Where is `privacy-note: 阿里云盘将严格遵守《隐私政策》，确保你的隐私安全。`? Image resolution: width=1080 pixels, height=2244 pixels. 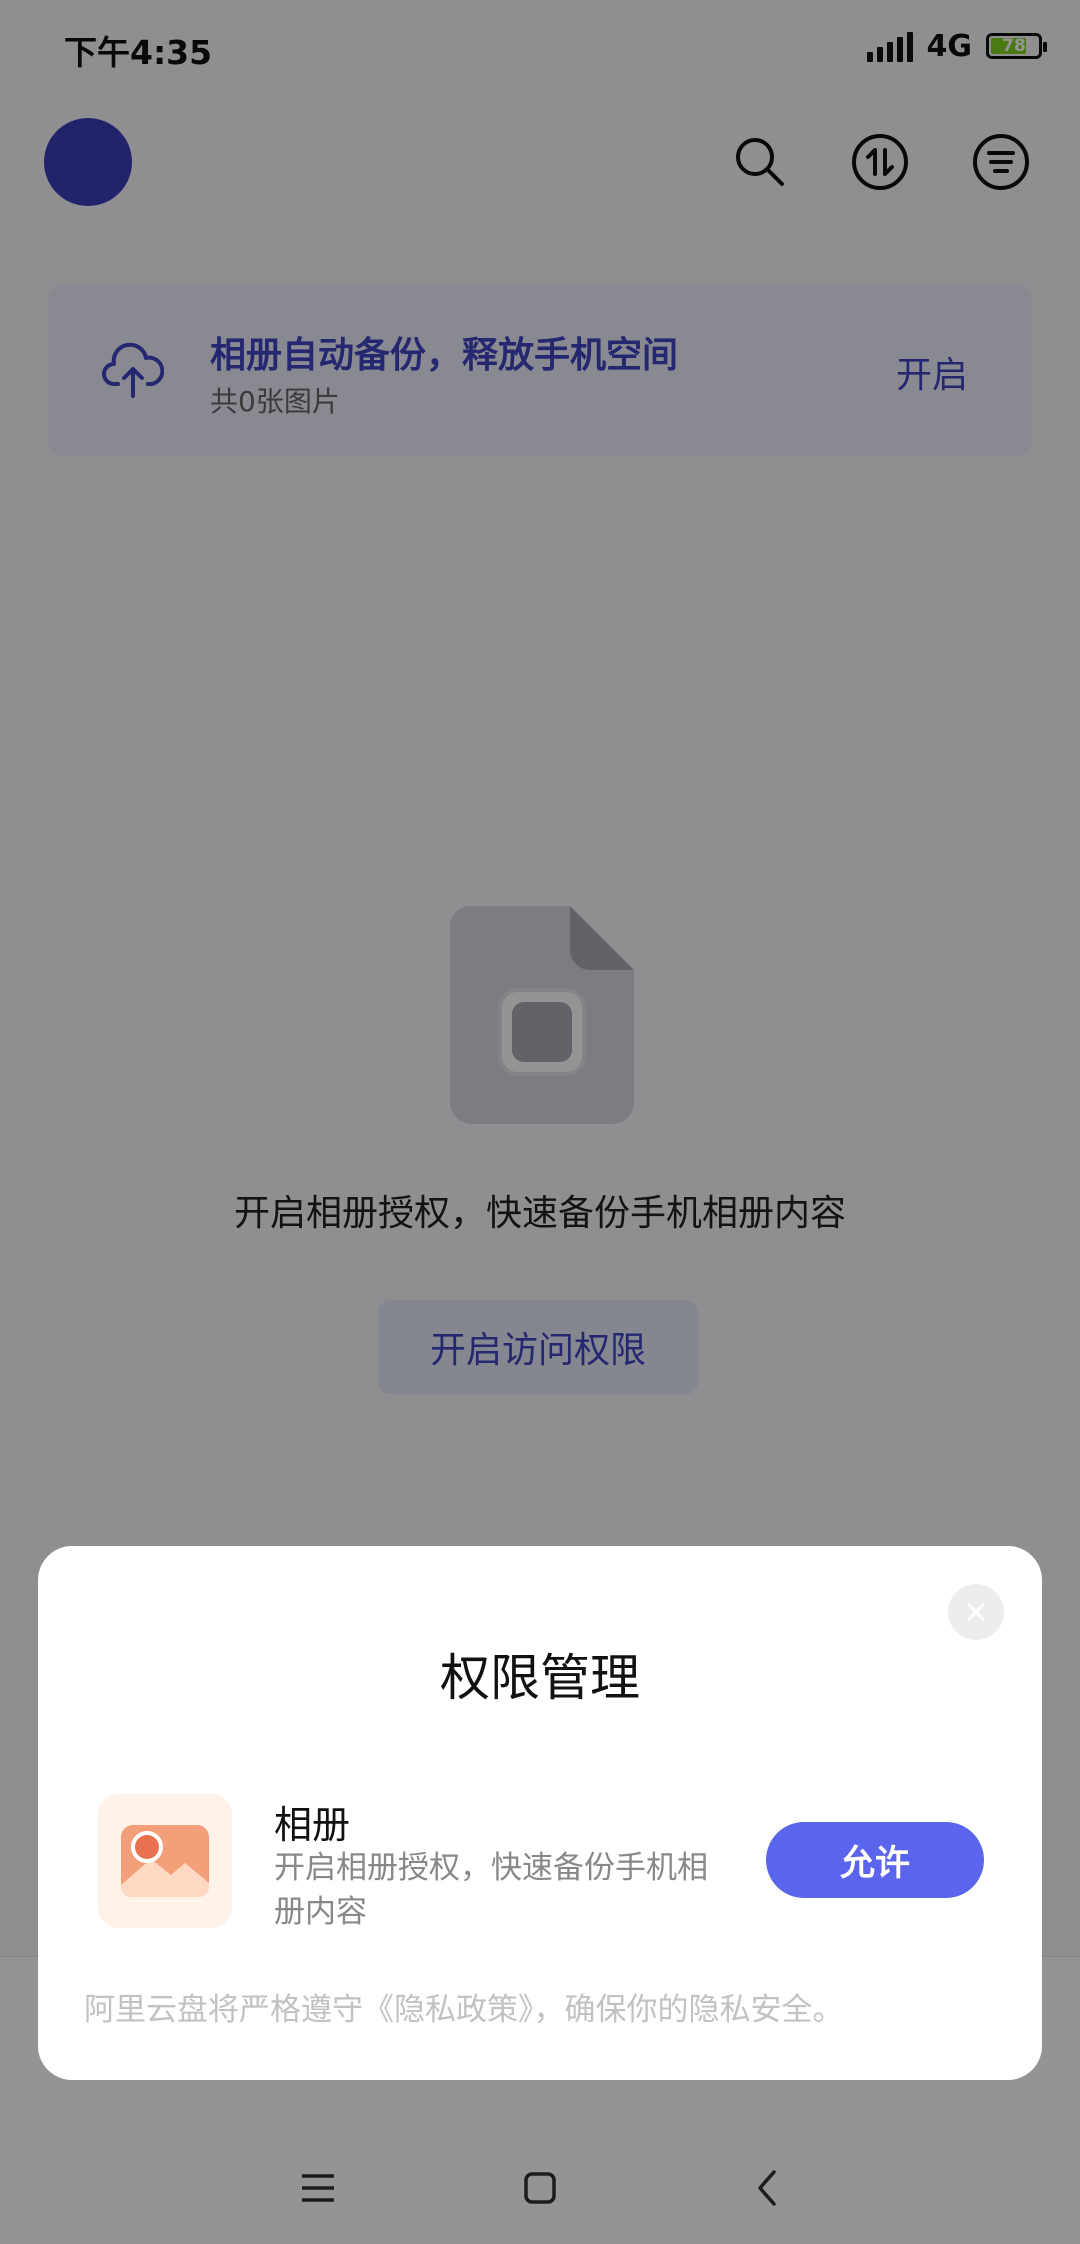 privacy-note: 阿里云盘将严格遵守《隐私政策》，确保你的隐私安全。 is located at coordinates (464, 2010).